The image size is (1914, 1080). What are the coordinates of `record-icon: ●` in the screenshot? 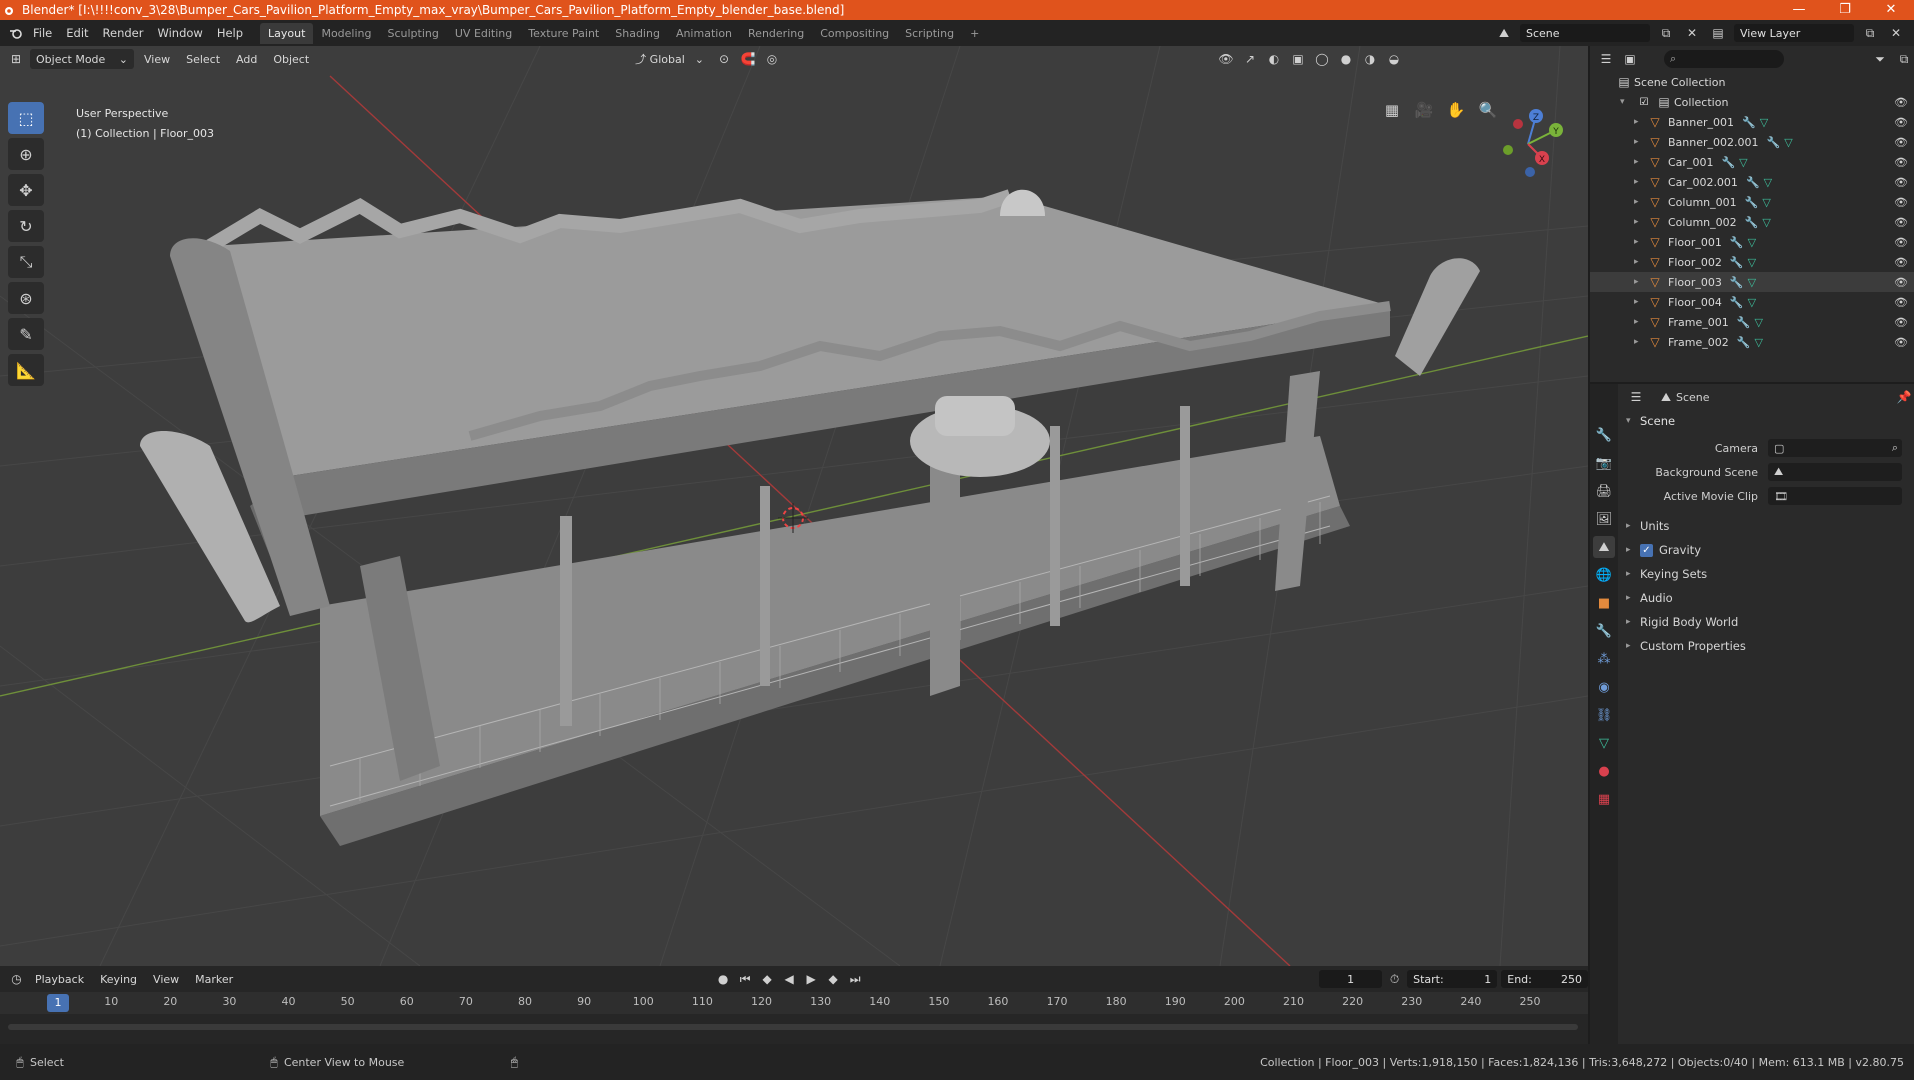 It's located at (723, 979).